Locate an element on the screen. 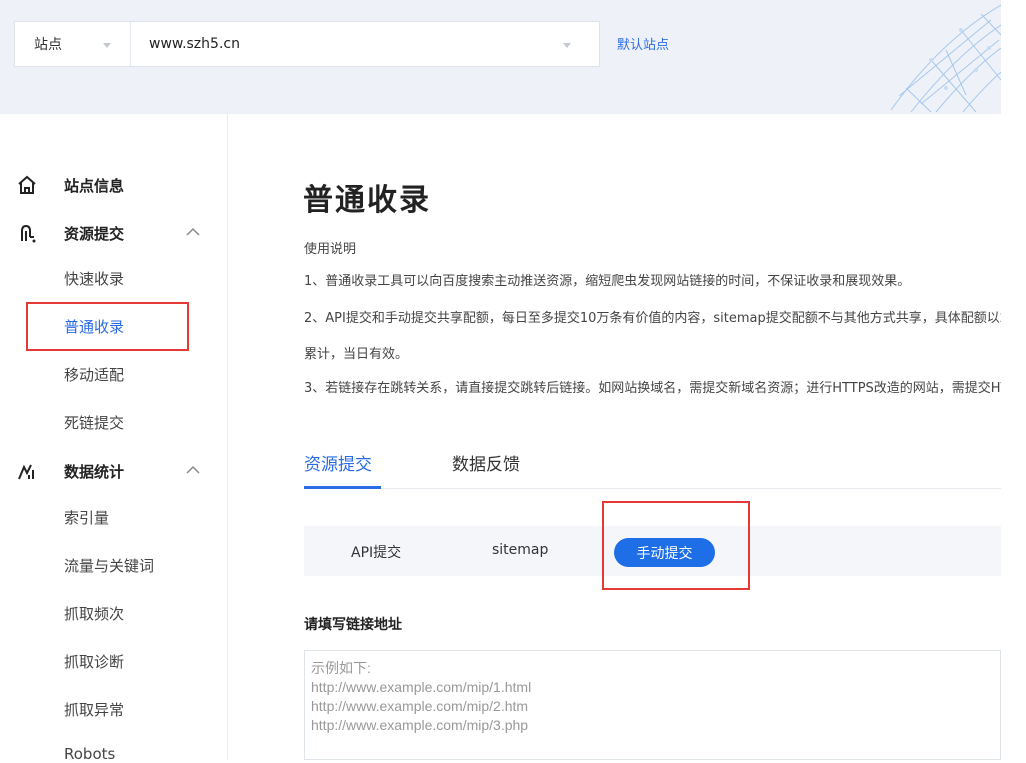  sidebar-group-resource-submit: 资源提交 is located at coordinates (114, 233).